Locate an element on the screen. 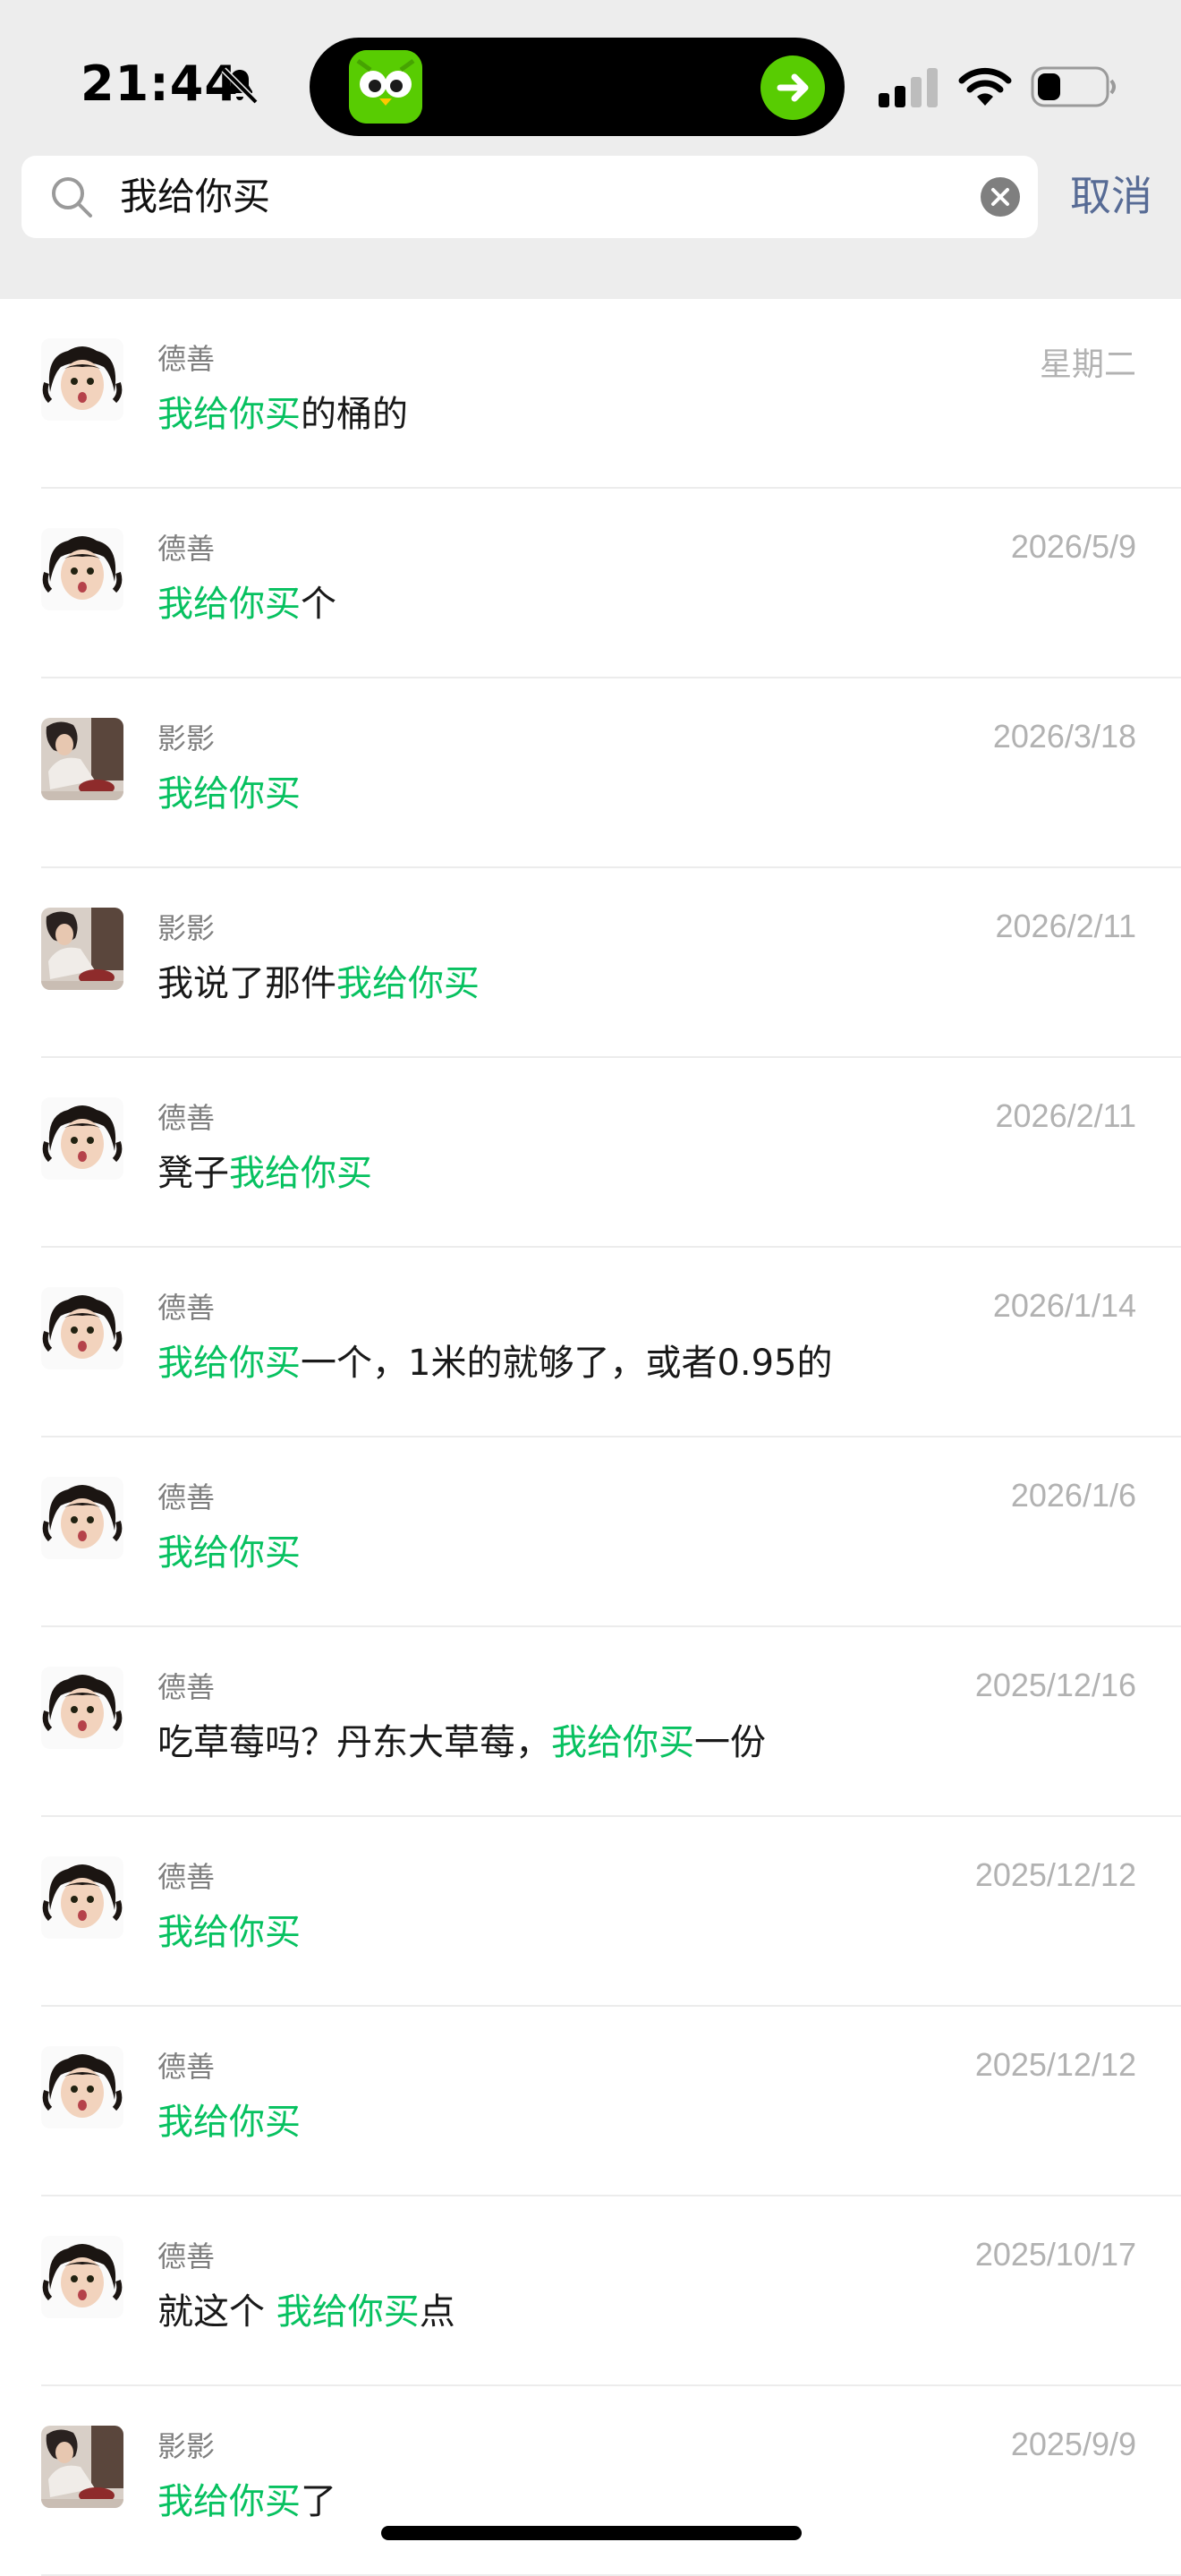  arrow-right-icon is located at coordinates (792, 87).